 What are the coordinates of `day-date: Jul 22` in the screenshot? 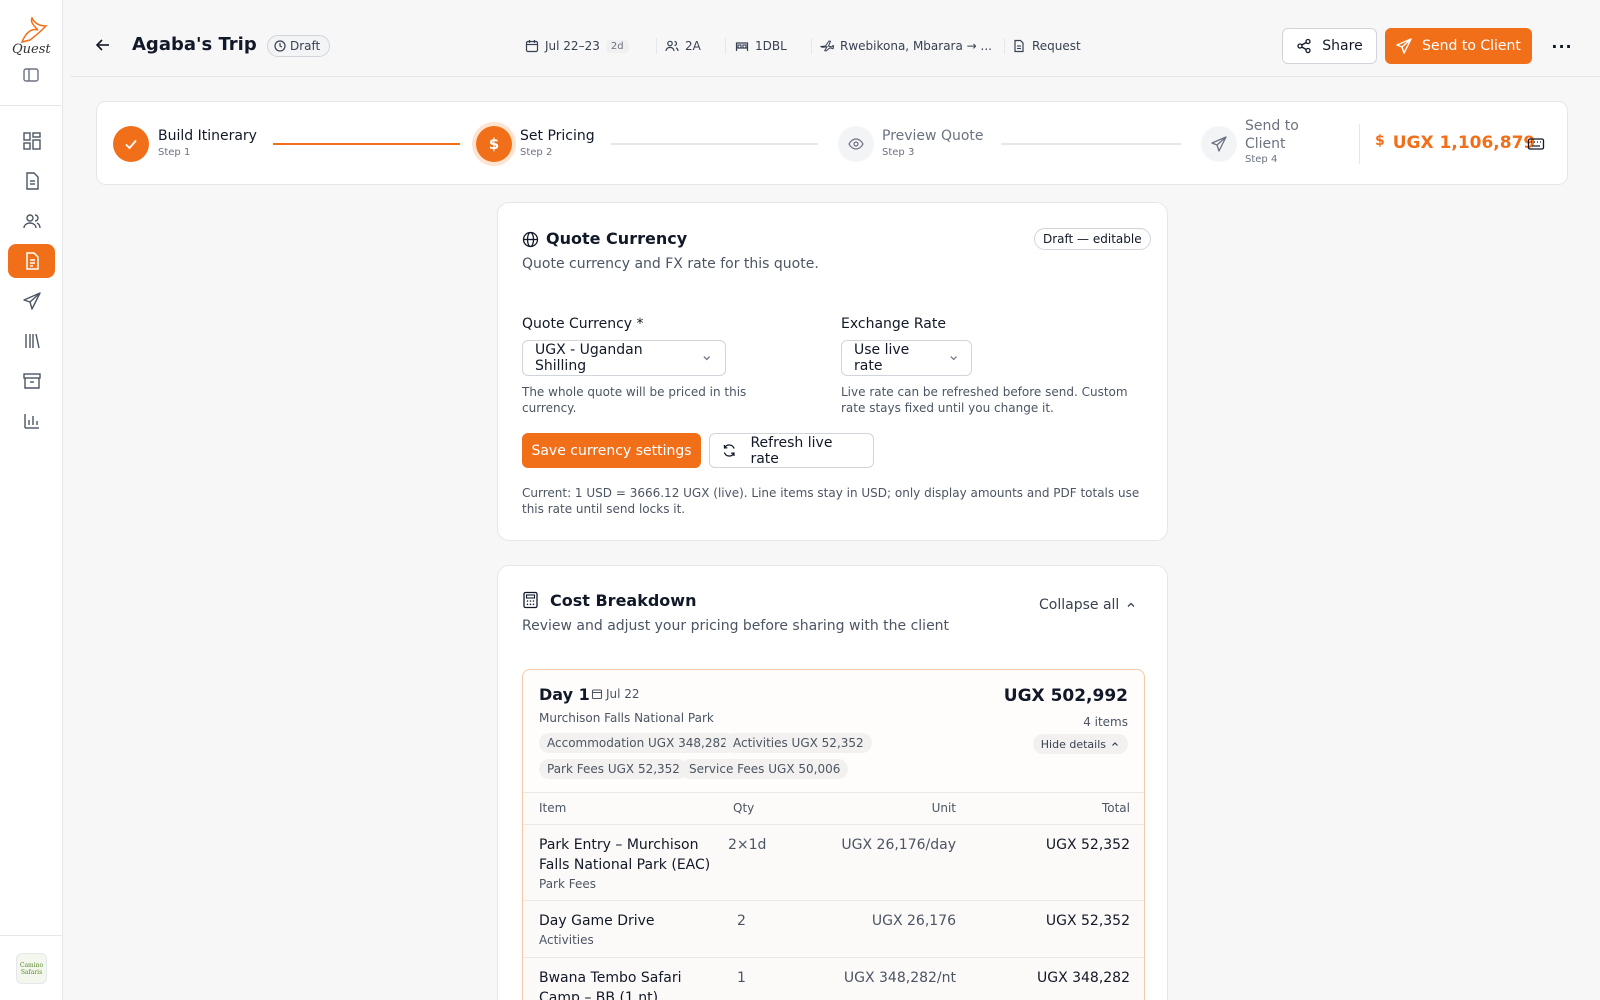 It's located at (615, 694).